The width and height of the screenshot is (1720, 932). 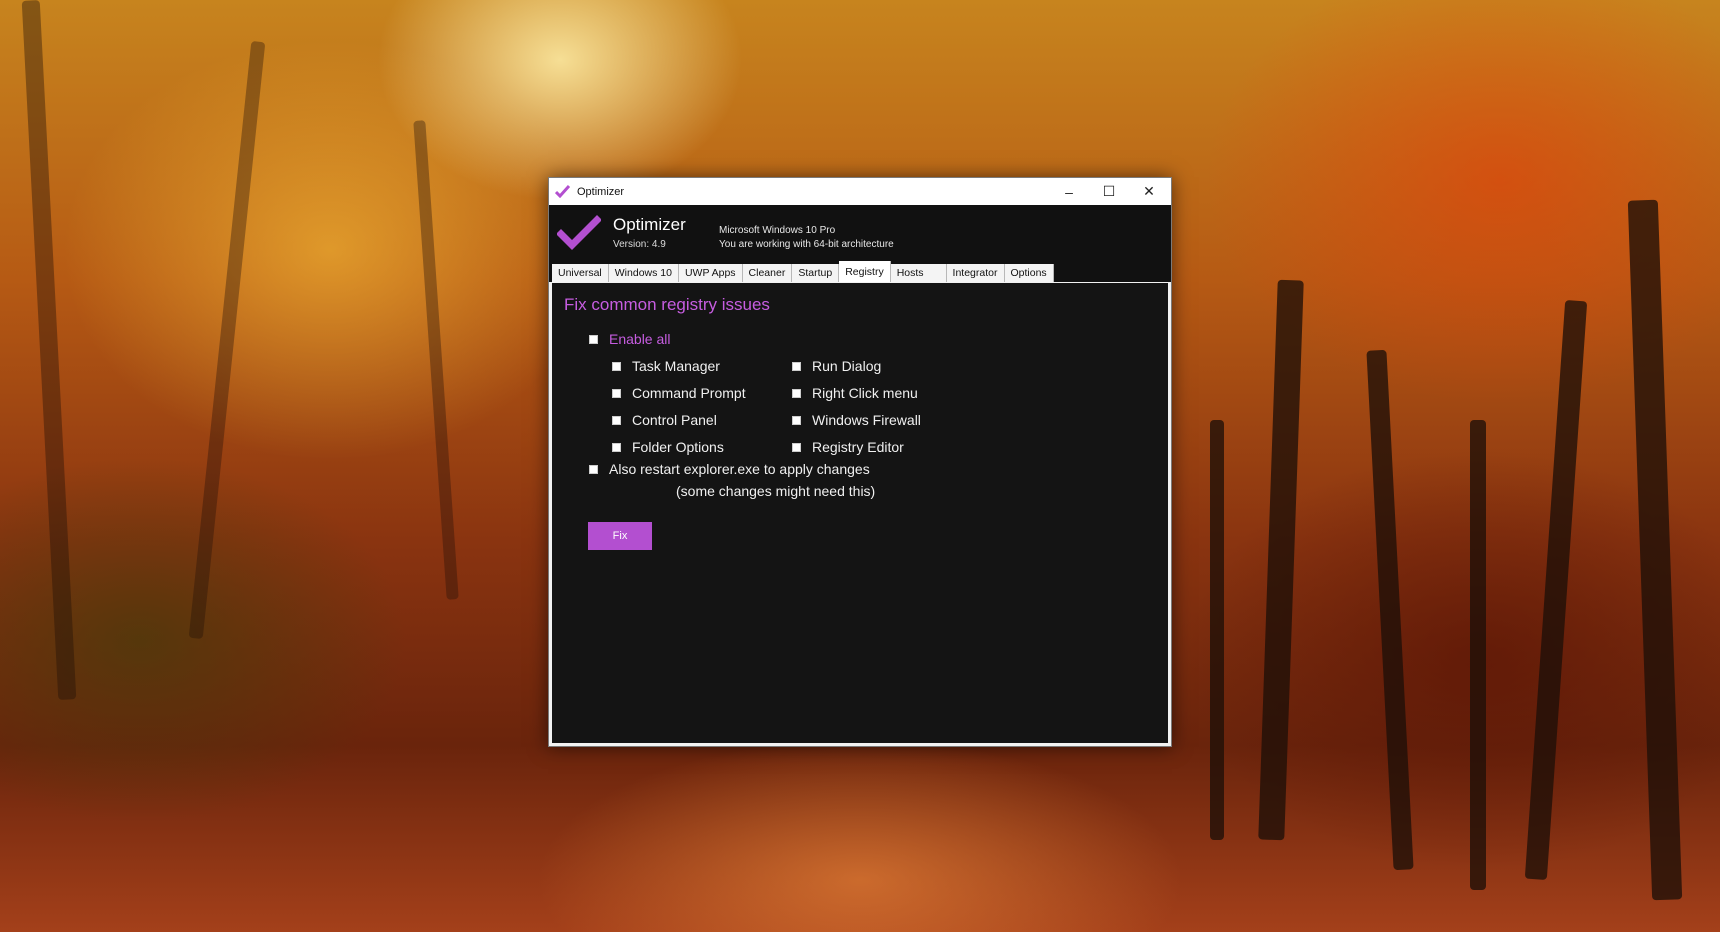 What do you see at coordinates (918, 273) in the screenshot?
I see `tab-hosts: Hosts` at bounding box center [918, 273].